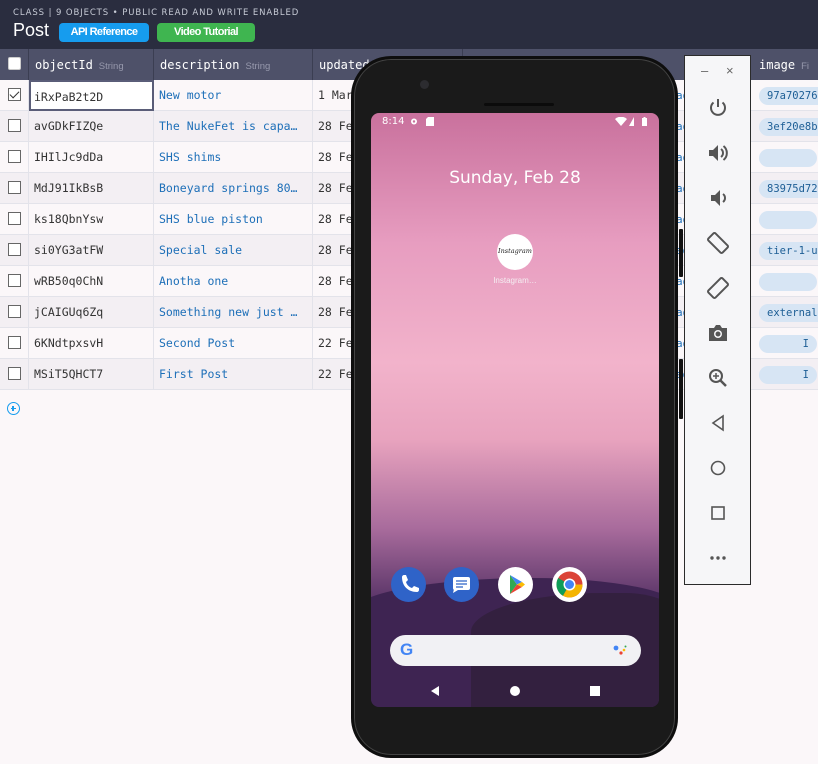 The width and height of the screenshot is (818, 764). I want to click on rotate-right-icon, so click(718, 288).